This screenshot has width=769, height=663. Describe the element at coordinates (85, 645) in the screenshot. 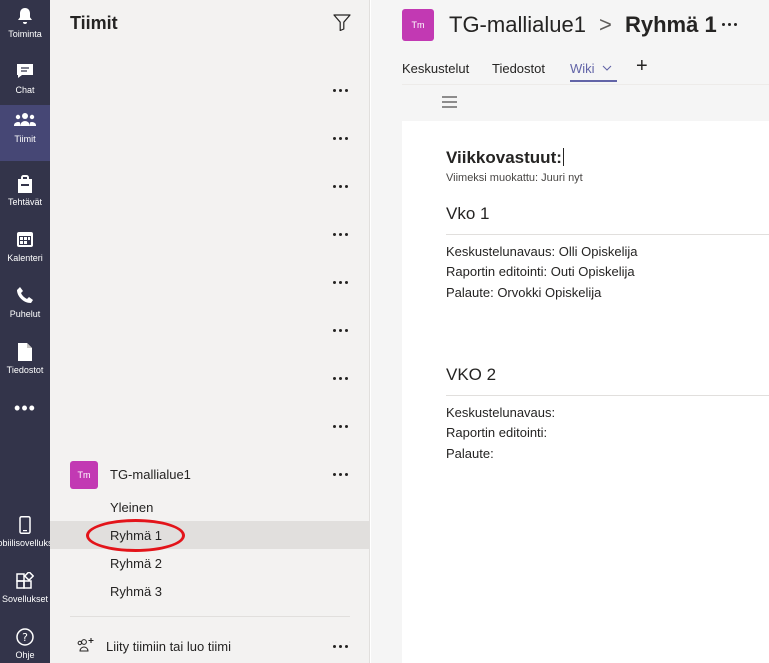

I see `join-team-icon` at that location.